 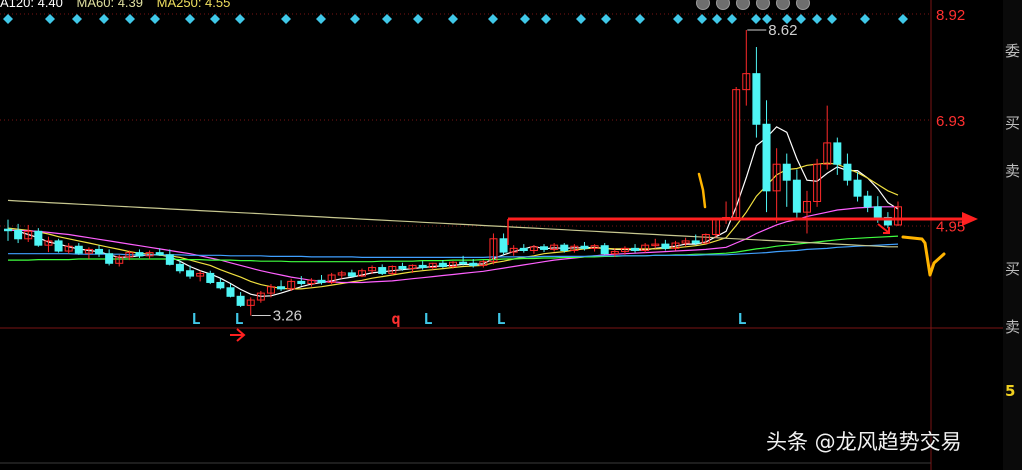 I want to click on ma-legend: A120: 4.40 MA60: 4.39 MA250: 4.55, so click(x=120, y=5).